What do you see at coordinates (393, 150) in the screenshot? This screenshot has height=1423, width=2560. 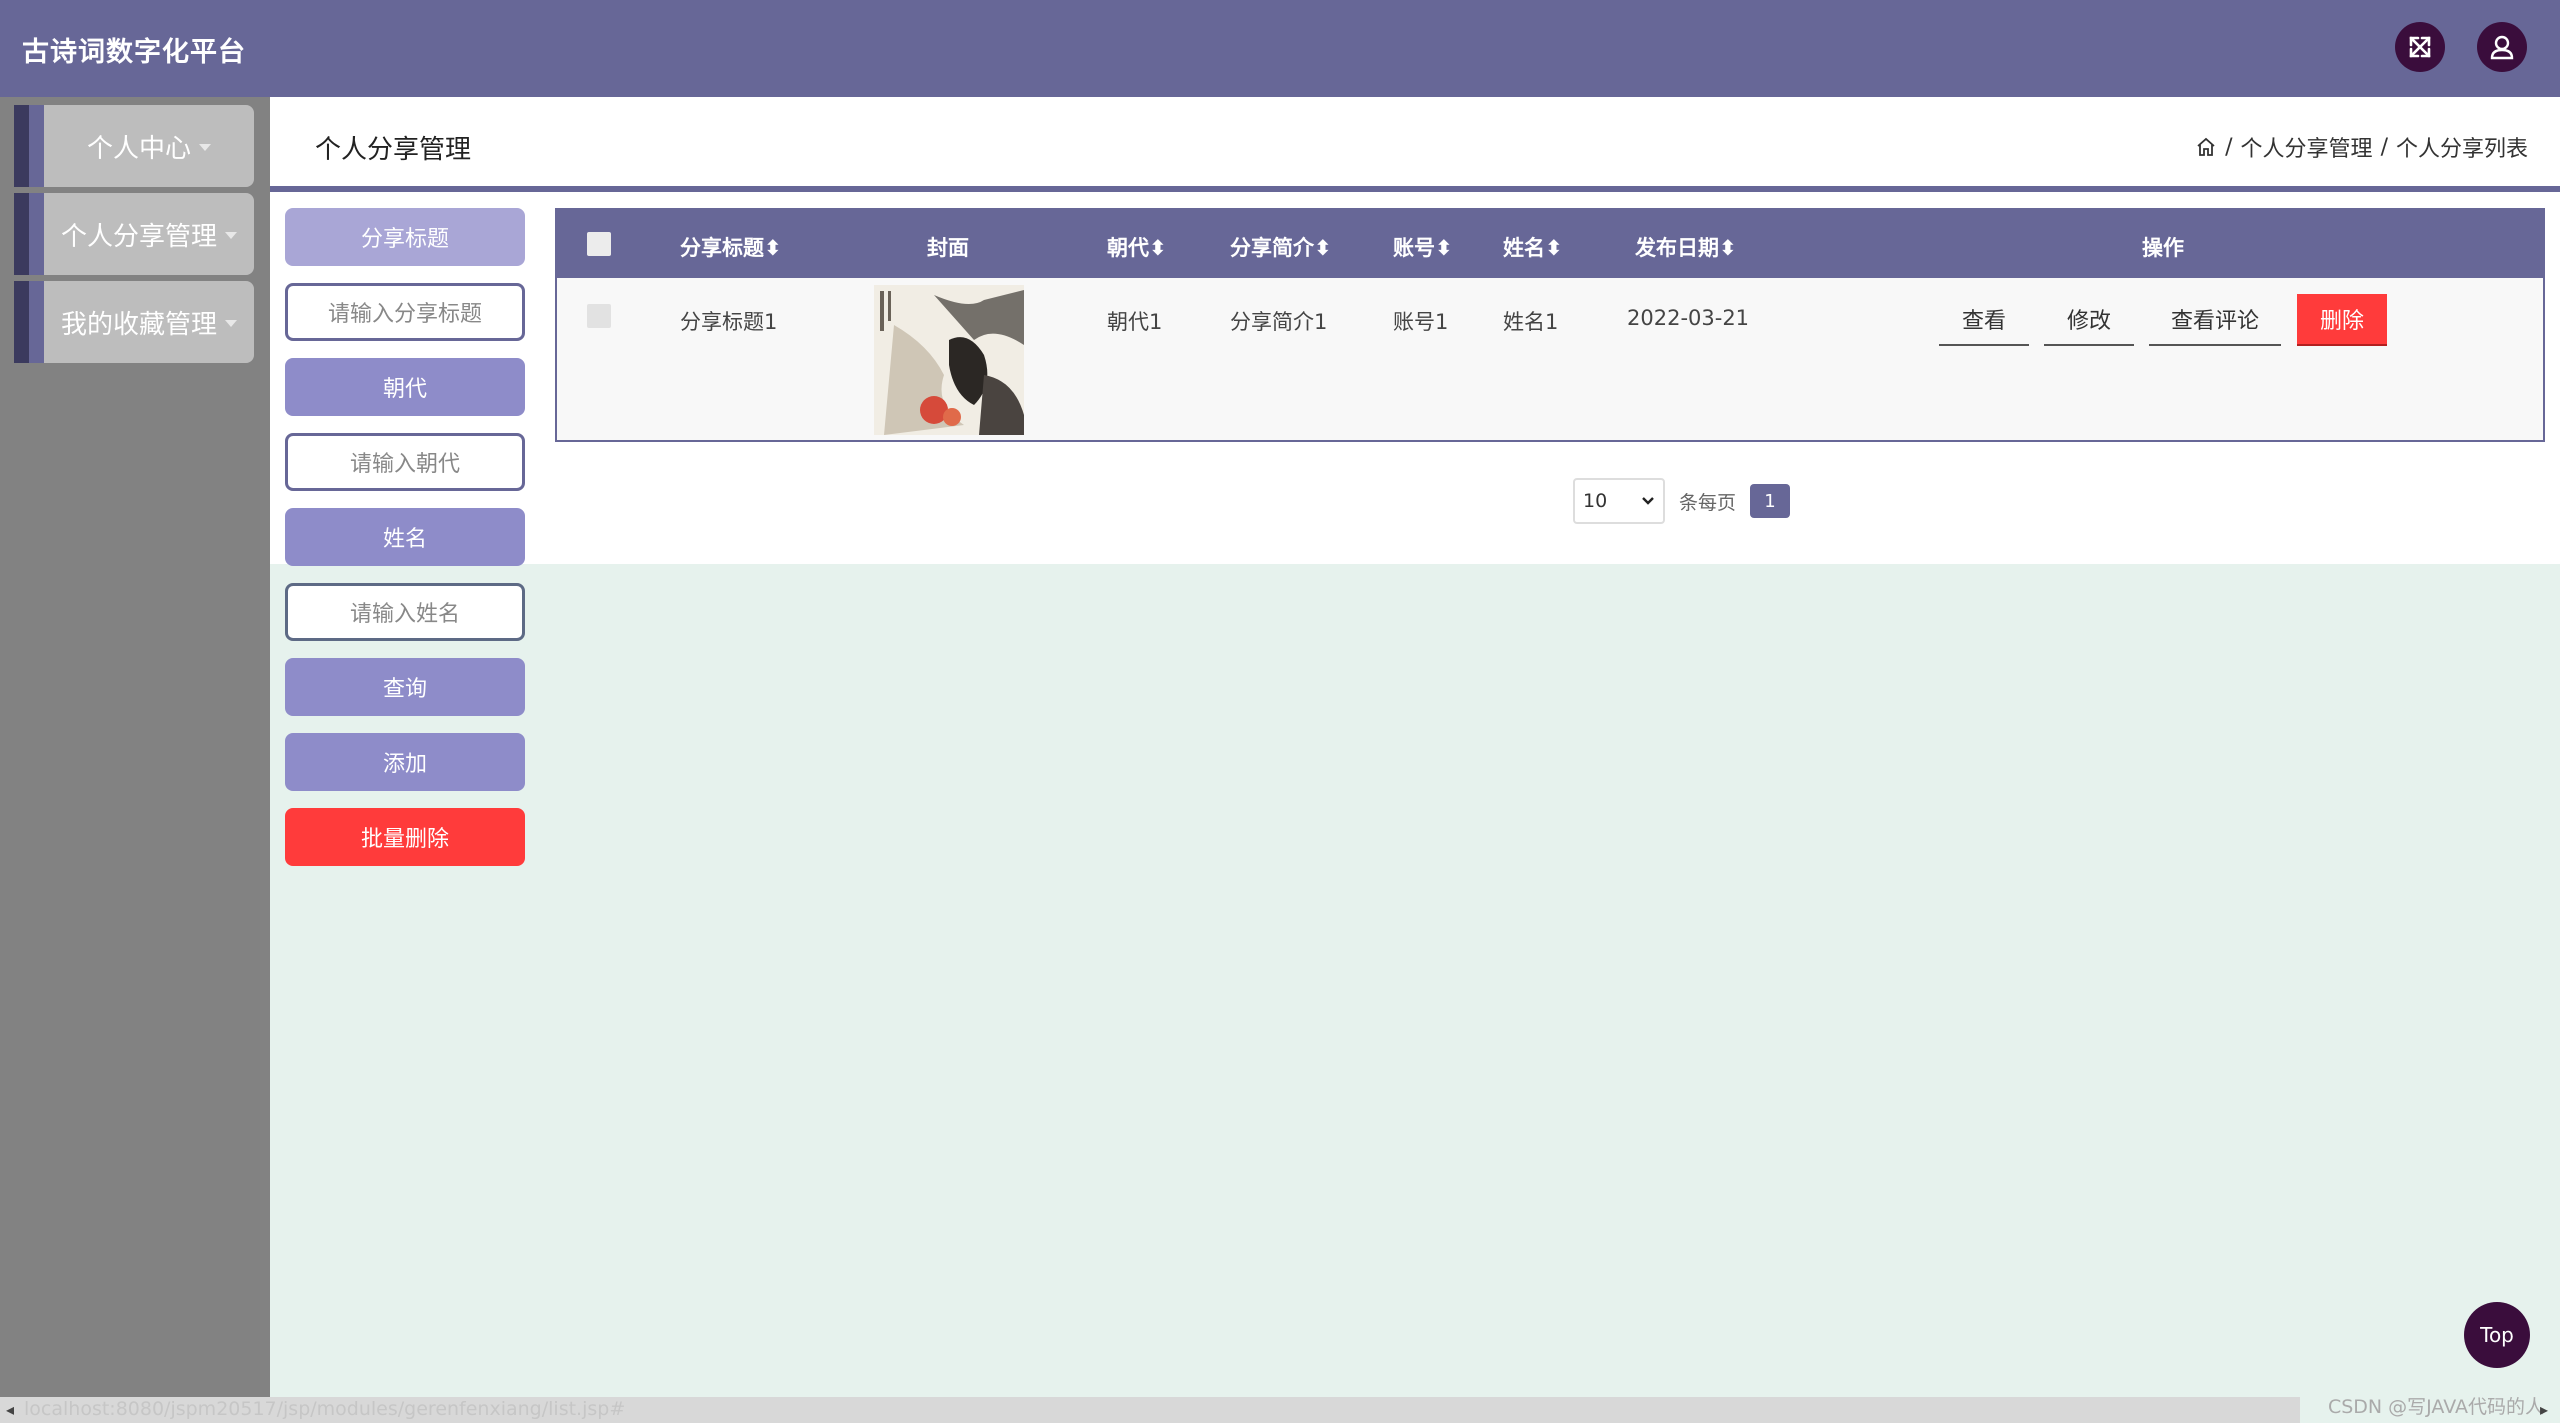 I see `page-title: 个人分享管理` at bounding box center [393, 150].